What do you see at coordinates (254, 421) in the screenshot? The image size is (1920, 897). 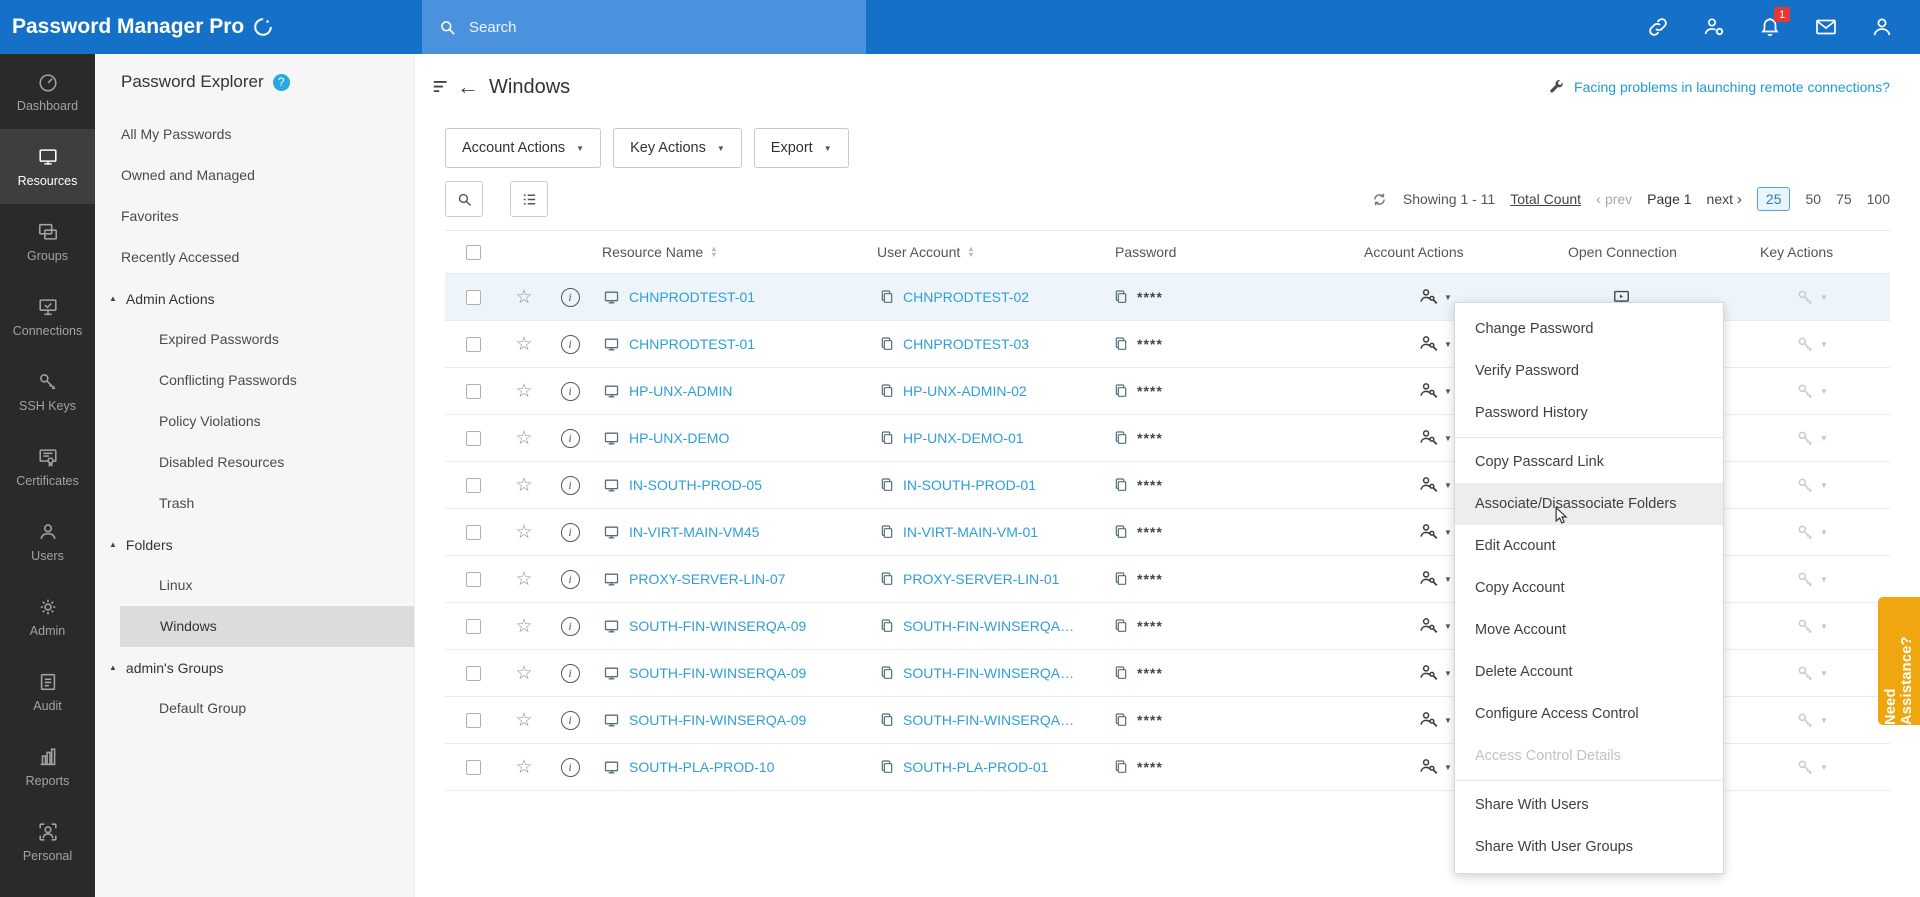 I see `explorer-item-policy-violations: Policy Violations` at bounding box center [254, 421].